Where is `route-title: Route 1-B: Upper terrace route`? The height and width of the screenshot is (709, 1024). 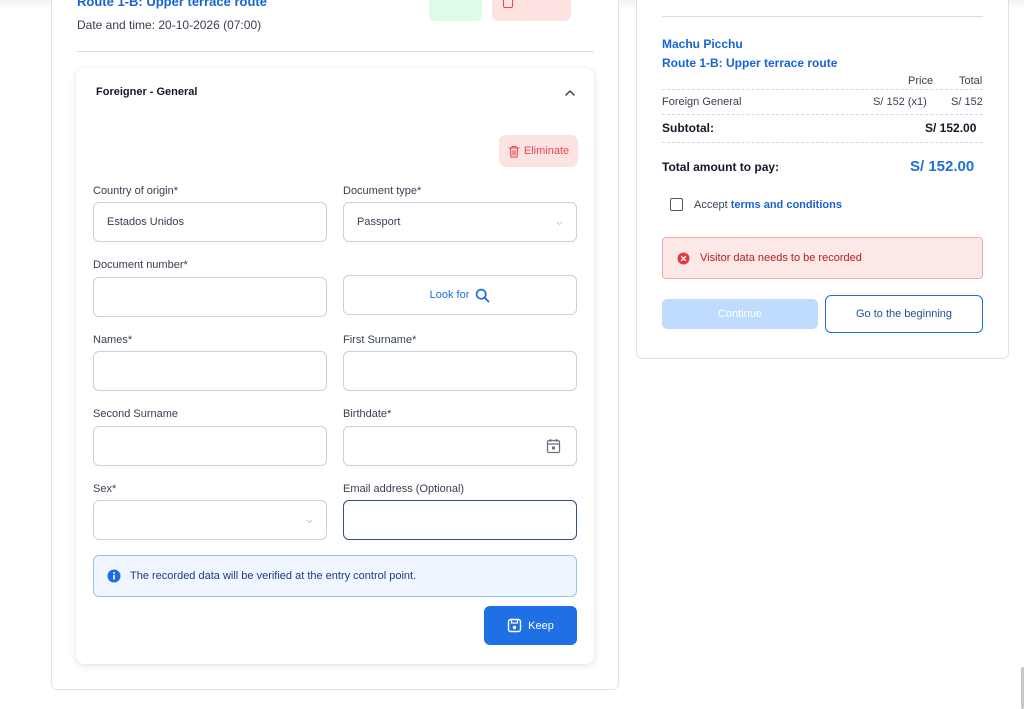
route-title: Route 1-B: Upper terrace route is located at coordinates (172, 4).